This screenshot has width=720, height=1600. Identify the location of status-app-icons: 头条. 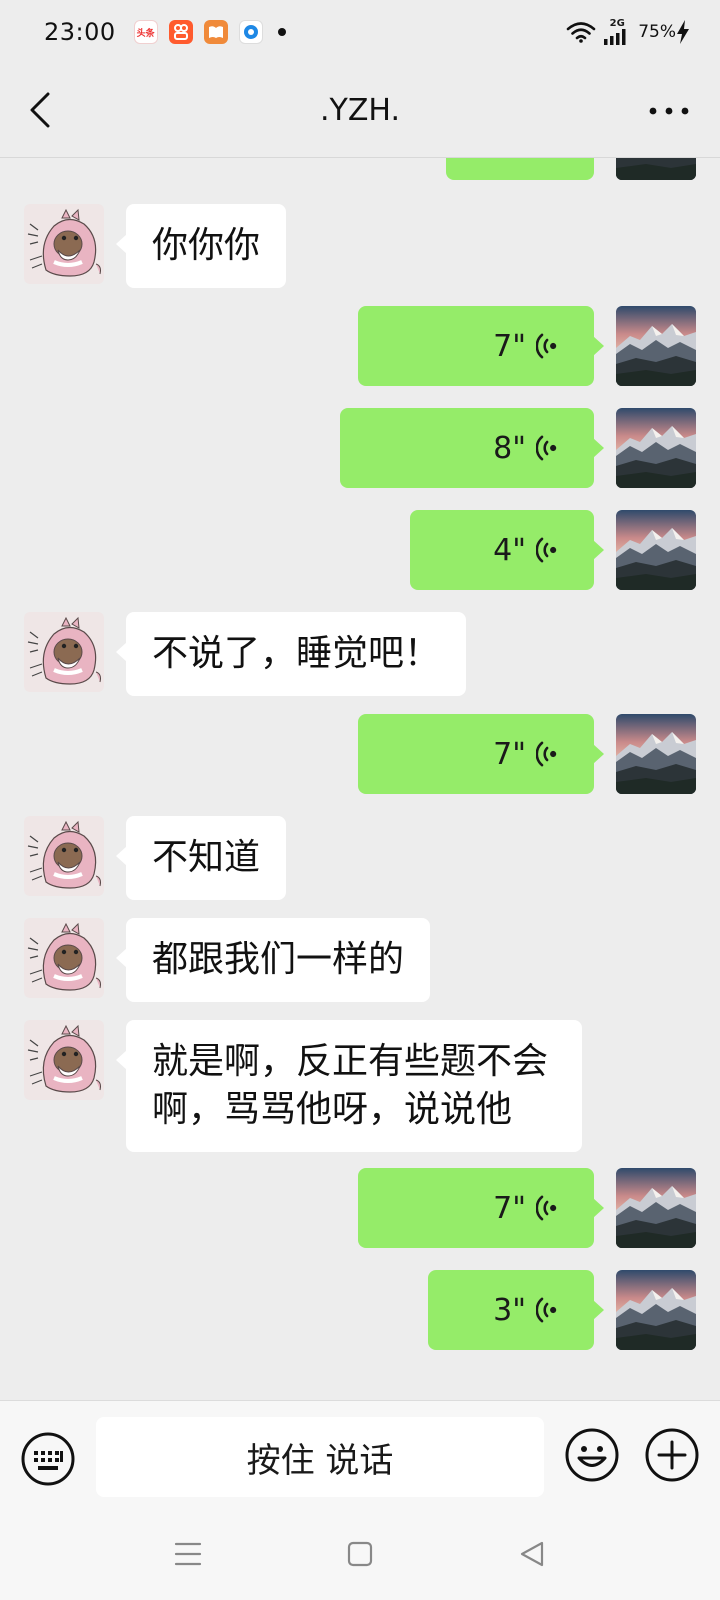
(209, 32).